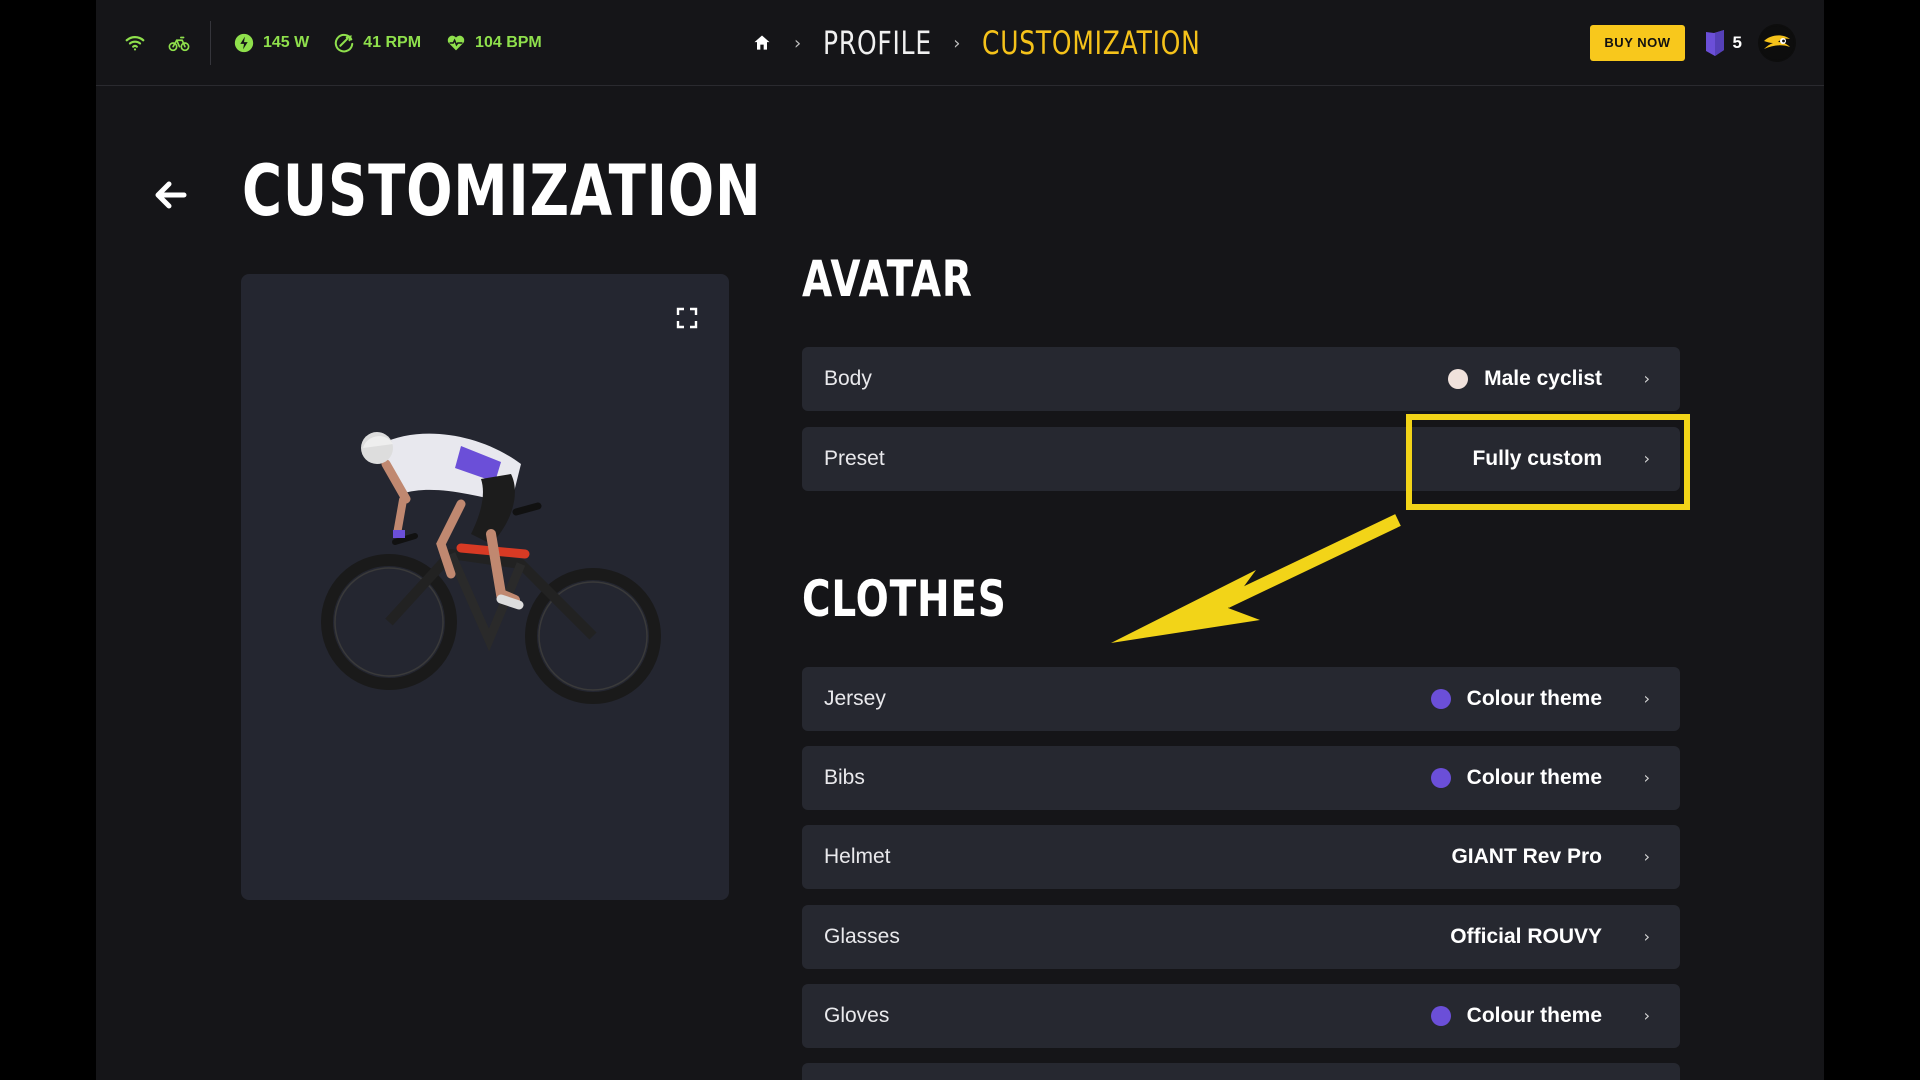 The image size is (1920, 1080). I want to click on row-value: GIANT Rev Pro, so click(1526, 857).